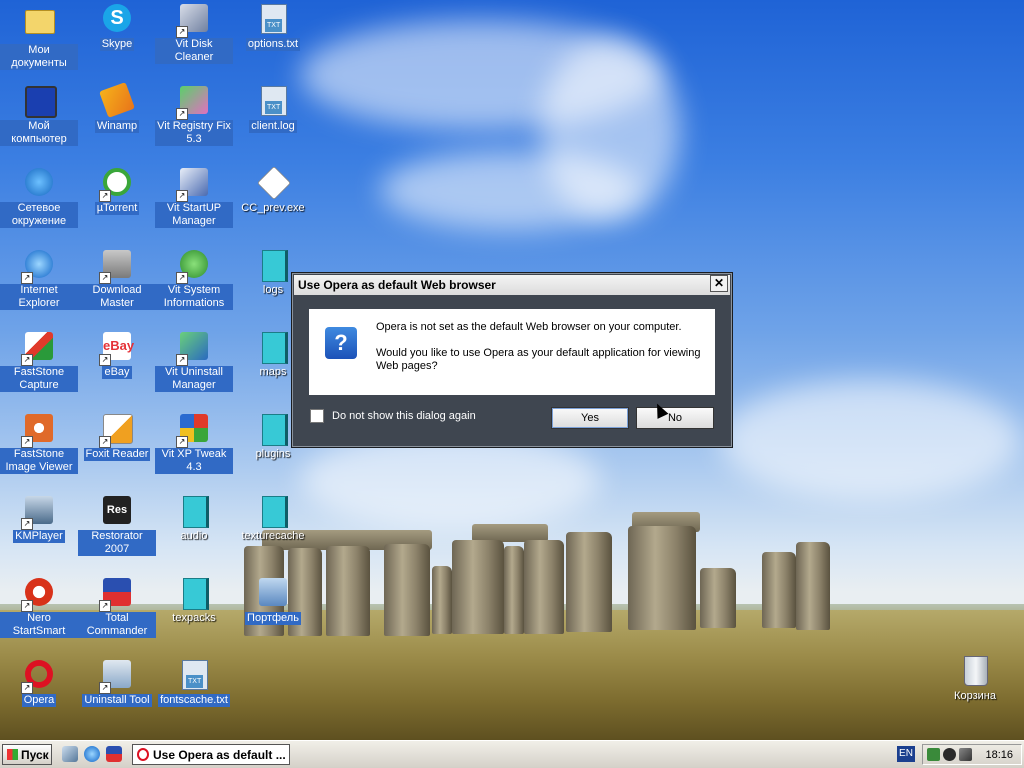 This screenshot has width=1024, height=768. Describe the element at coordinates (117, 355) in the screenshot. I see `desktop-icon-ebay: eBay ↗ eBay` at that location.